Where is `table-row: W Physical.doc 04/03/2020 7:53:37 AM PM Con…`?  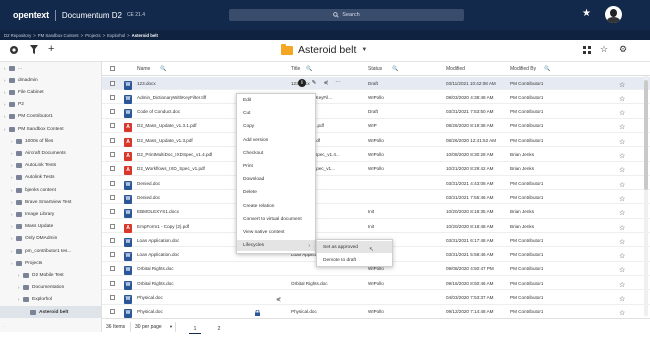 table-row: W Physical.doc 04/03/2020 7:53:37 AM PM Con… is located at coordinates (376, 298).